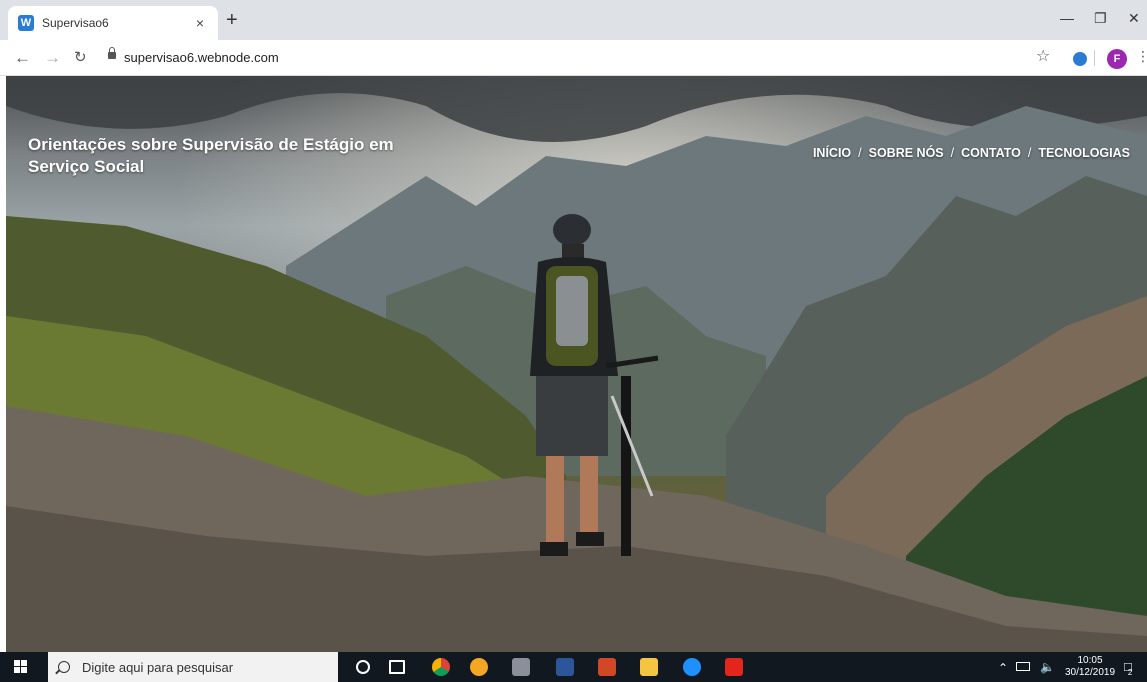  What do you see at coordinates (1141, 56) in the screenshot?
I see `menu-kebab-icon: ⋮` at bounding box center [1141, 56].